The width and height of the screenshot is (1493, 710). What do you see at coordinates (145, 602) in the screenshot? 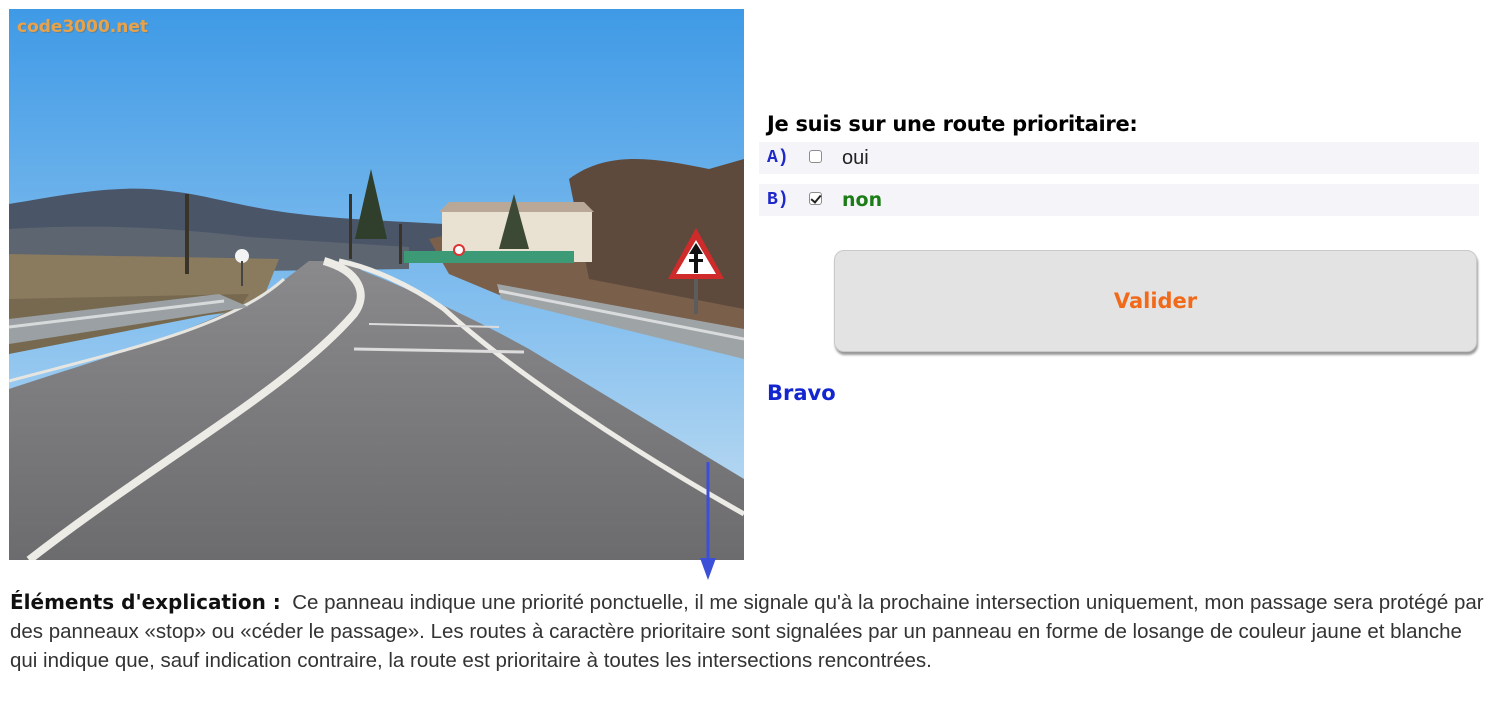
I see `explanation-label: Éléments d'explication :` at bounding box center [145, 602].